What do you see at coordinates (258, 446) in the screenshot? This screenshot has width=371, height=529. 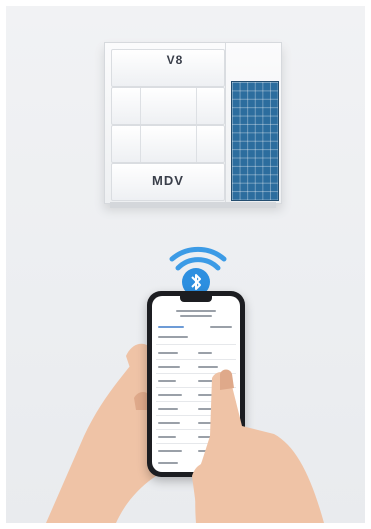 I see `right-hand` at bounding box center [258, 446].